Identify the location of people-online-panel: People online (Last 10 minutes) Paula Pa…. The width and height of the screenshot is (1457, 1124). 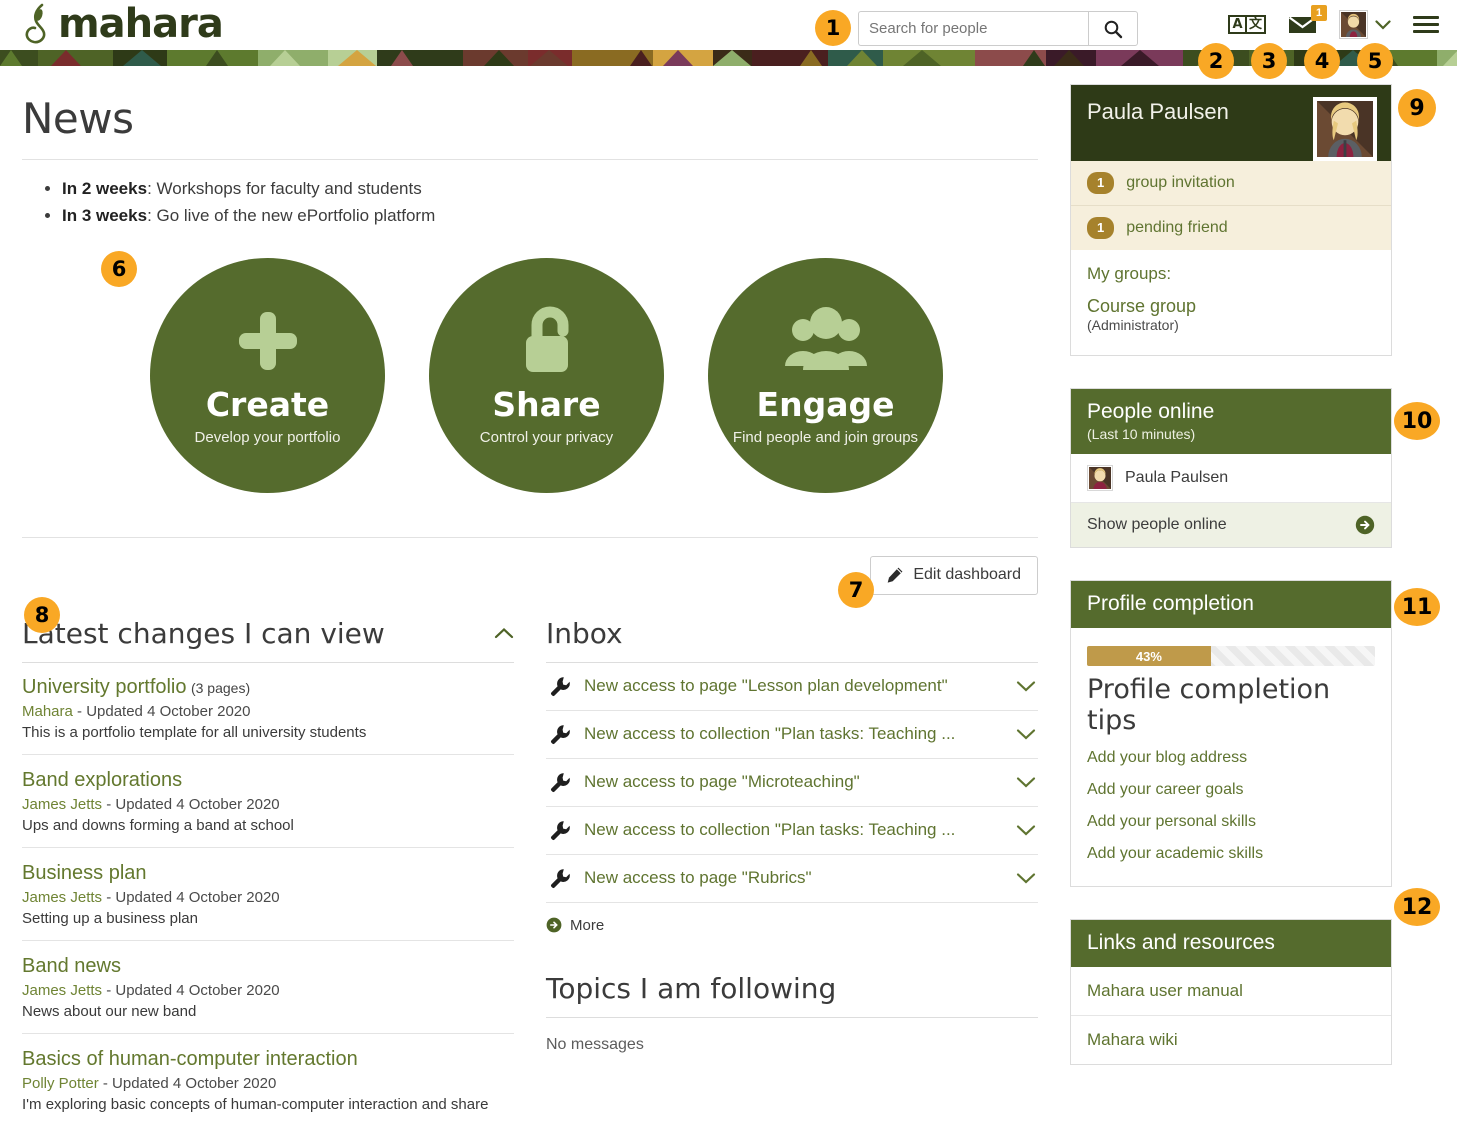
(1231, 468).